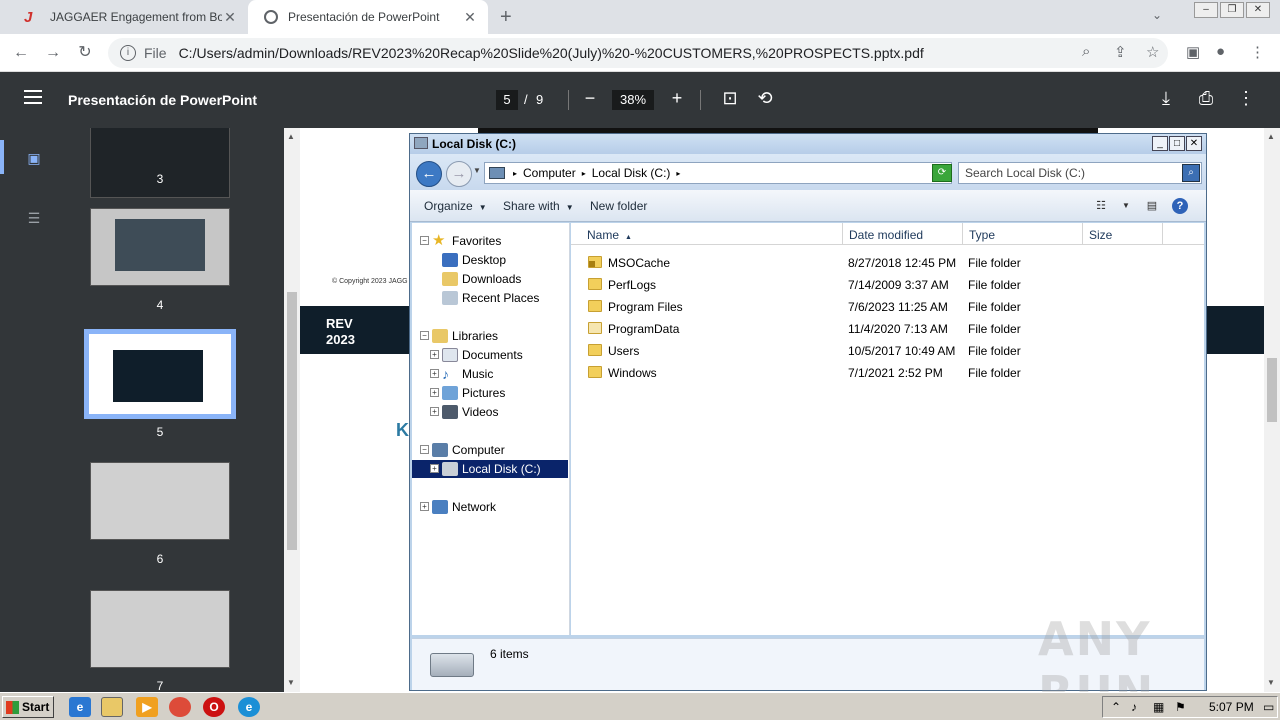 Image resolution: width=1280 pixels, height=720 pixels. I want to click on recent-pages-chevron-icon: ▼, so click(477, 170).